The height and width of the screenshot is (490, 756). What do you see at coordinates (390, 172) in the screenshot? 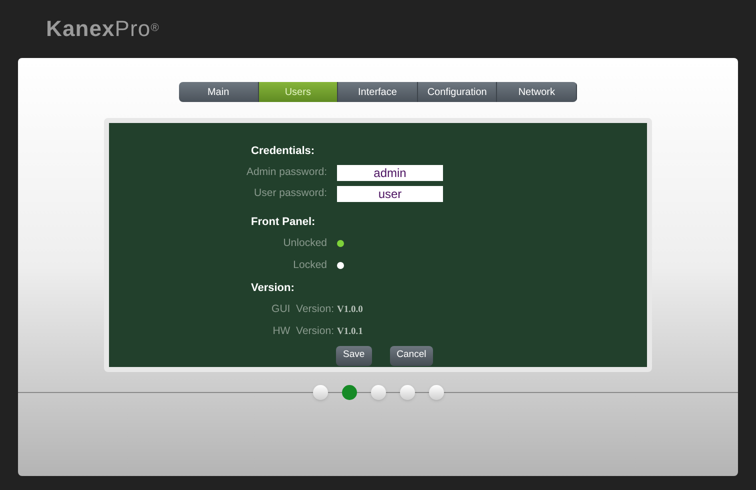
I see `password-field: admin` at bounding box center [390, 172].